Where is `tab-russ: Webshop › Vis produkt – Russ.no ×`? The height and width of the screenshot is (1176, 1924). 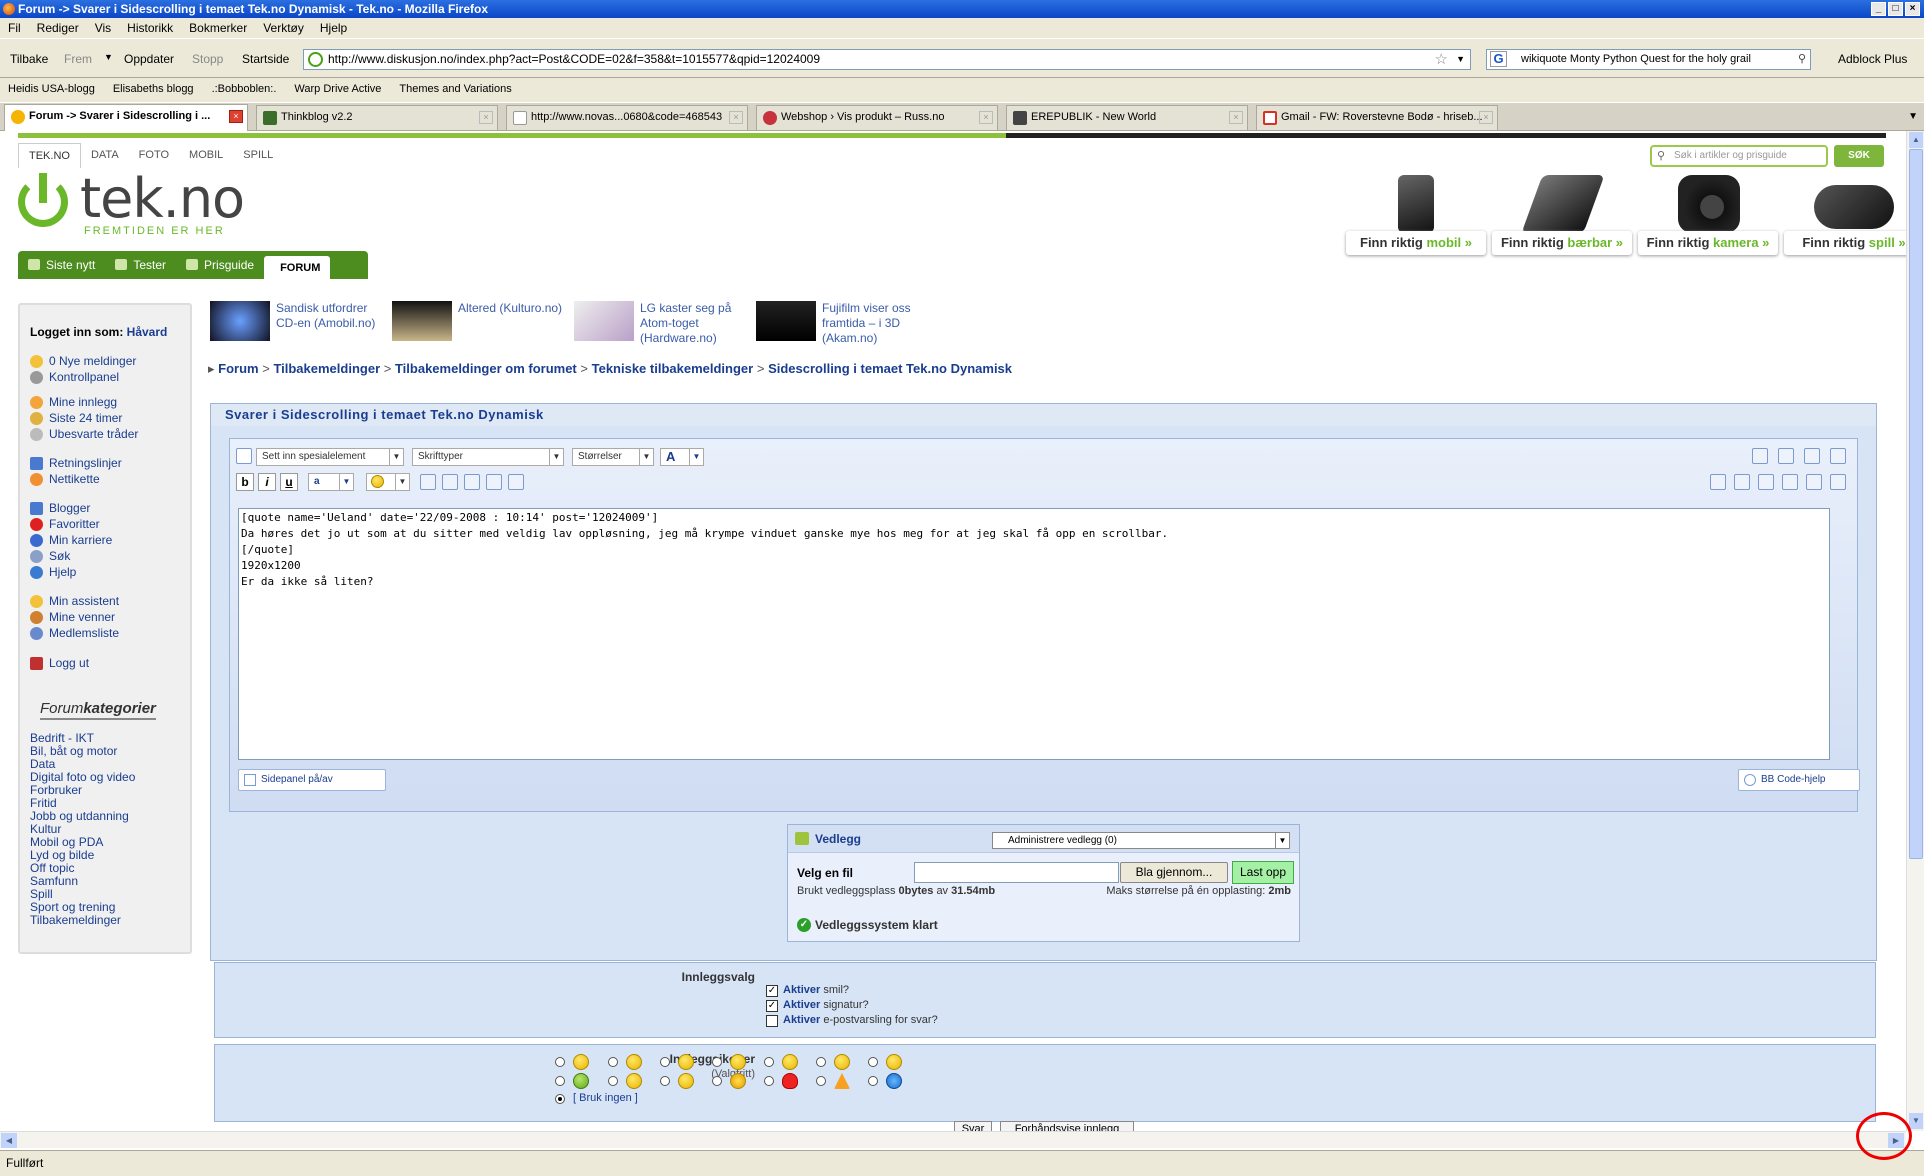
tab-russ: Webshop › Vis produkt – Russ.no × is located at coordinates (877, 117).